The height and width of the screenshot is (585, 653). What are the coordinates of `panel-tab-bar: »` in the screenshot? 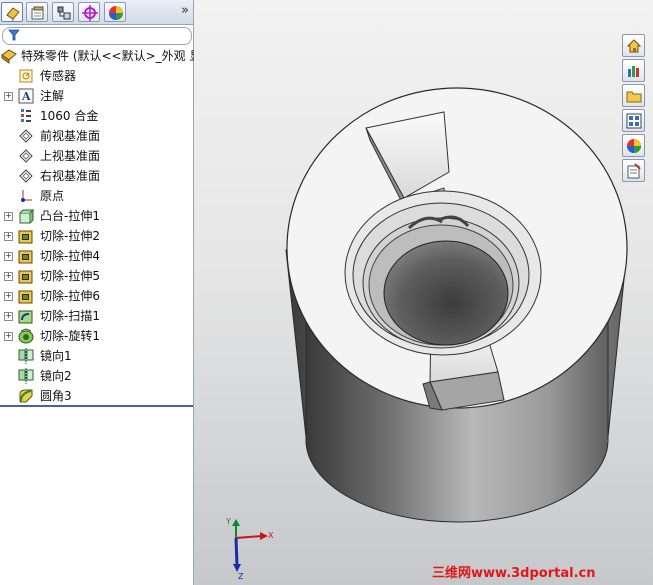 It's located at (96, 12).